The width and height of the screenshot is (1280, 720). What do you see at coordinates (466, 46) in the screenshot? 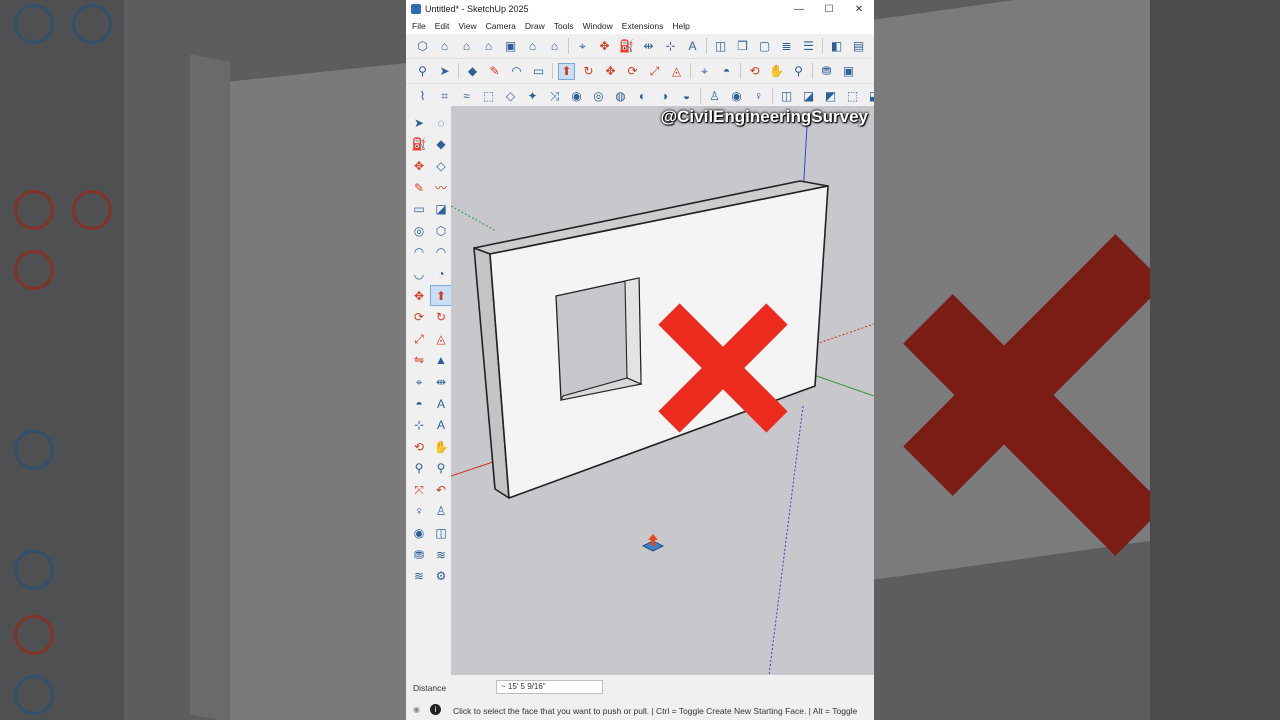
I see `house-icon: ⌂` at bounding box center [466, 46].